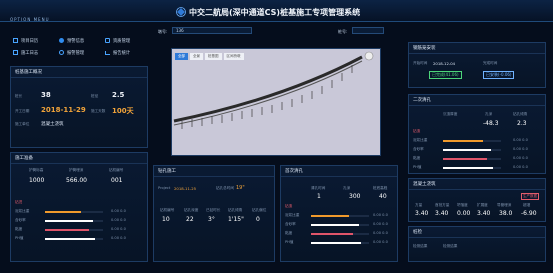 Image resolution: width=553 pixels, height=273 pixels. What do you see at coordinates (107, 53) in the screenshot?
I see `report-icon` at bounding box center [107, 53].